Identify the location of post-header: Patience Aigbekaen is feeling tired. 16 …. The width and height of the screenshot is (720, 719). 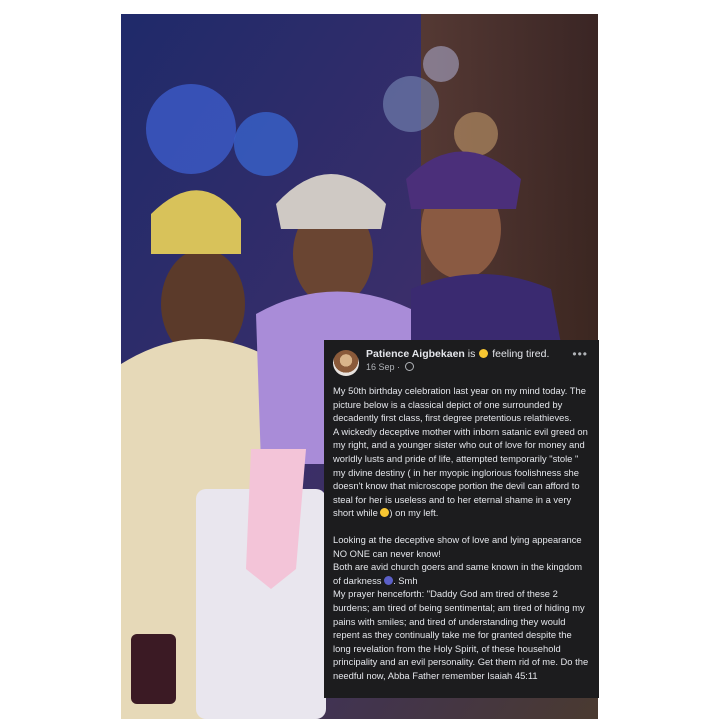
(461, 363).